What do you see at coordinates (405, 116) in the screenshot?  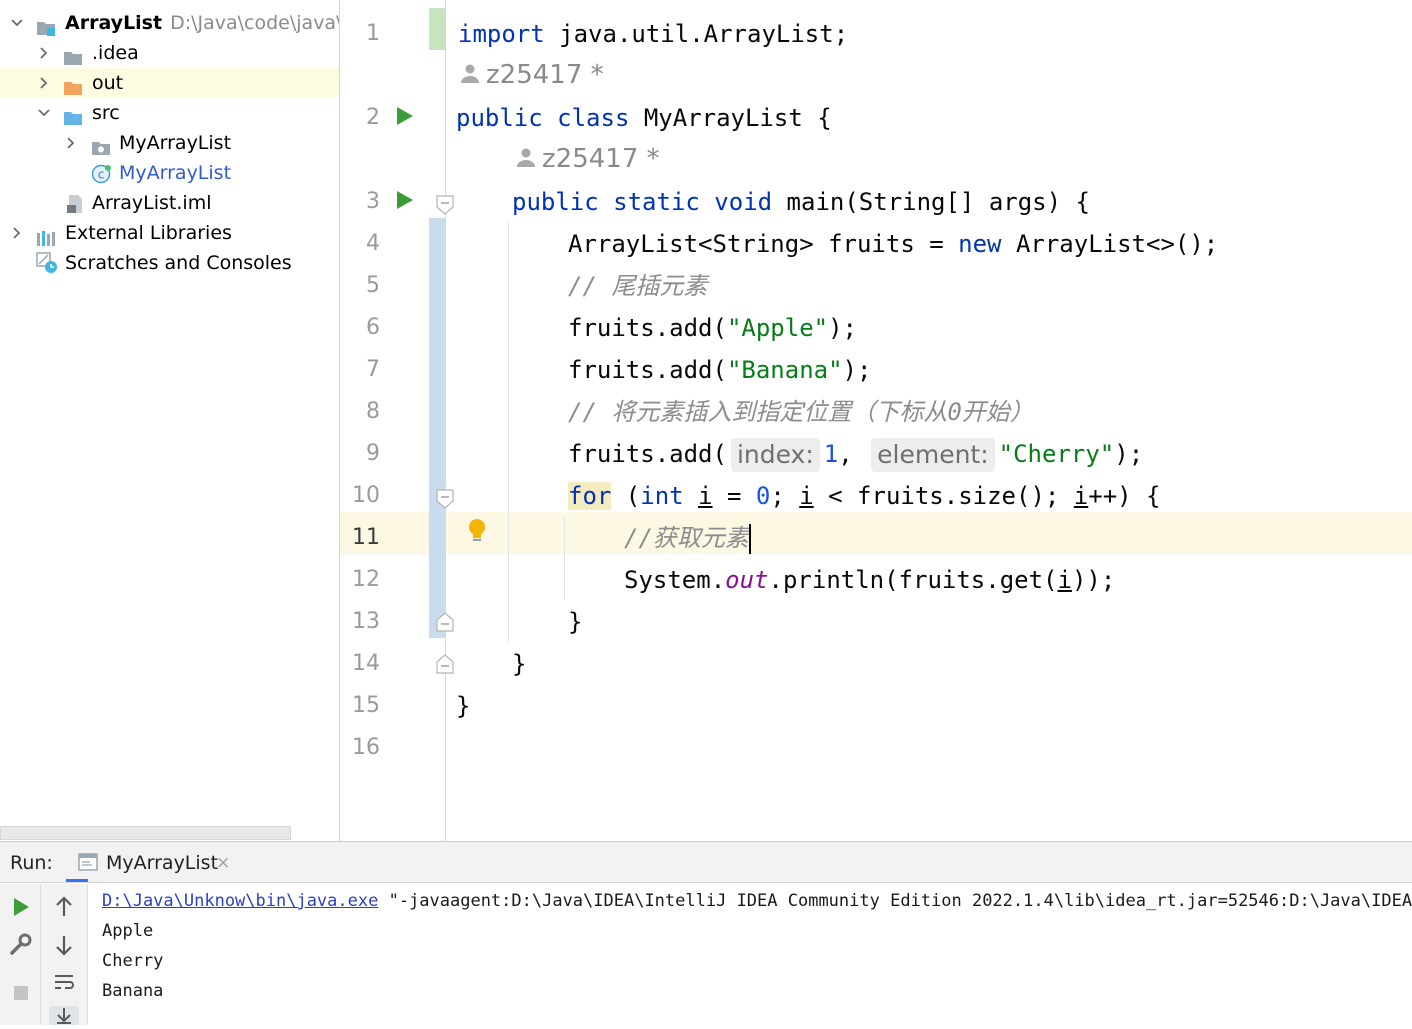 I see `run-class-icon` at bounding box center [405, 116].